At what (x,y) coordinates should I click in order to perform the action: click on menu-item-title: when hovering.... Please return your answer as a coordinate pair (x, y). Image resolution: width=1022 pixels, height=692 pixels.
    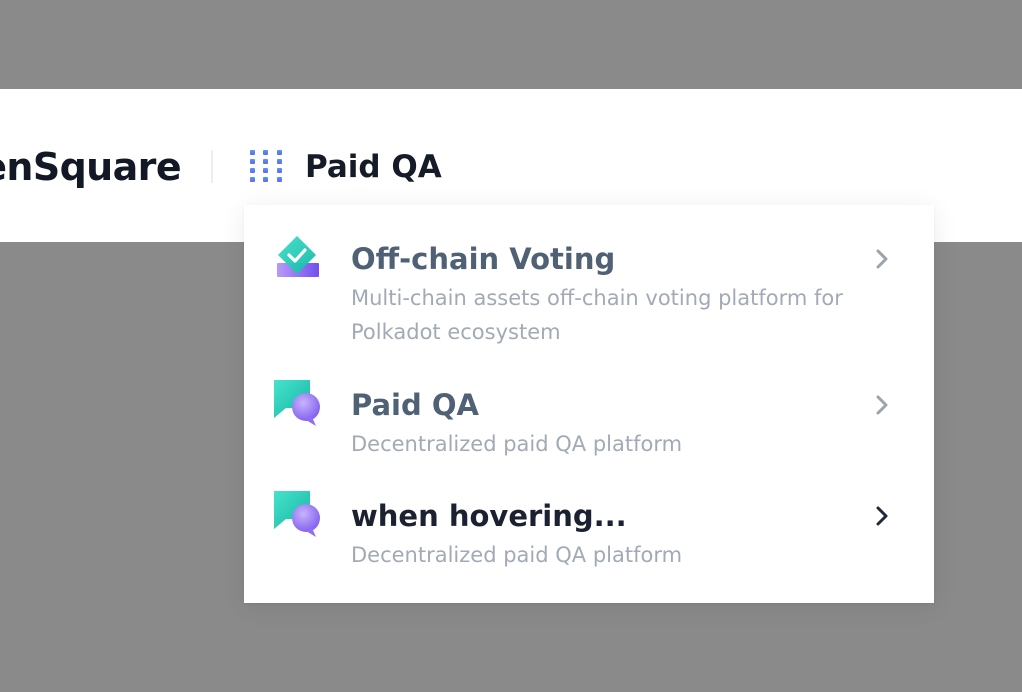
    Looking at the image, I should click on (489, 516).